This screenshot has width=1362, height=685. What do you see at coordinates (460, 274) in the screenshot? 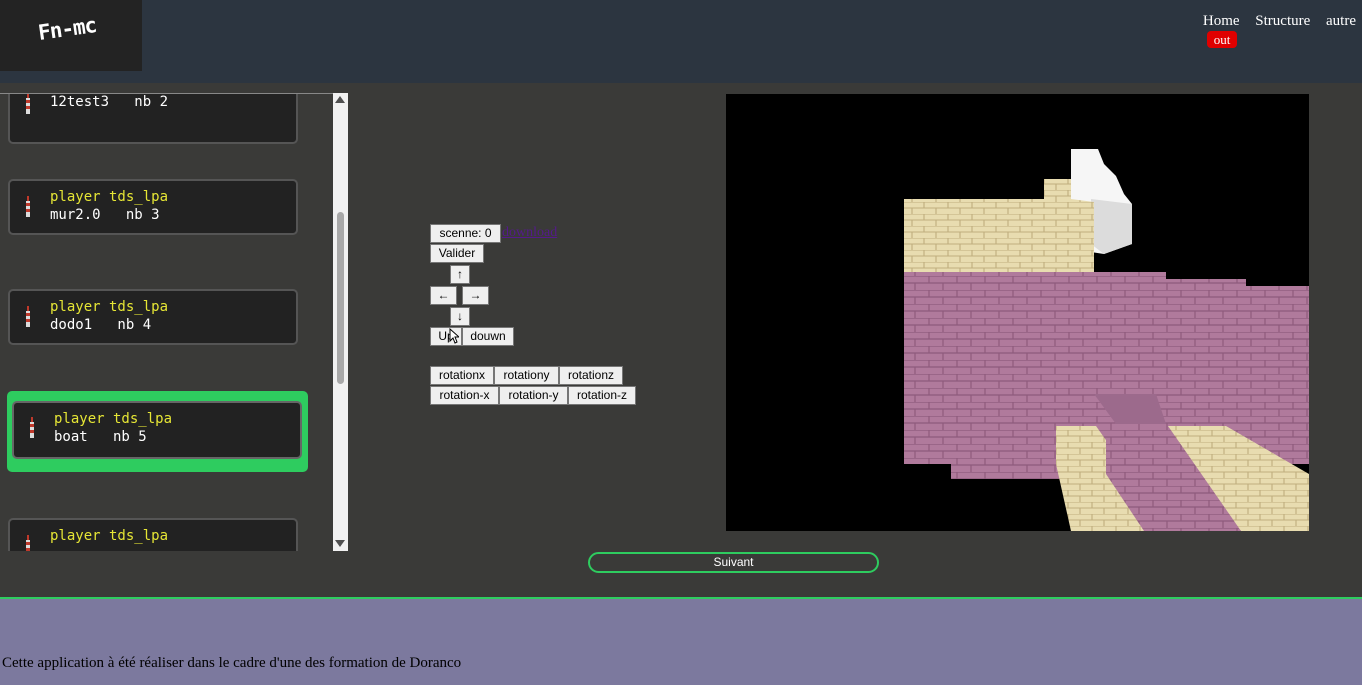
I see `move-forward-button: ↑` at bounding box center [460, 274].